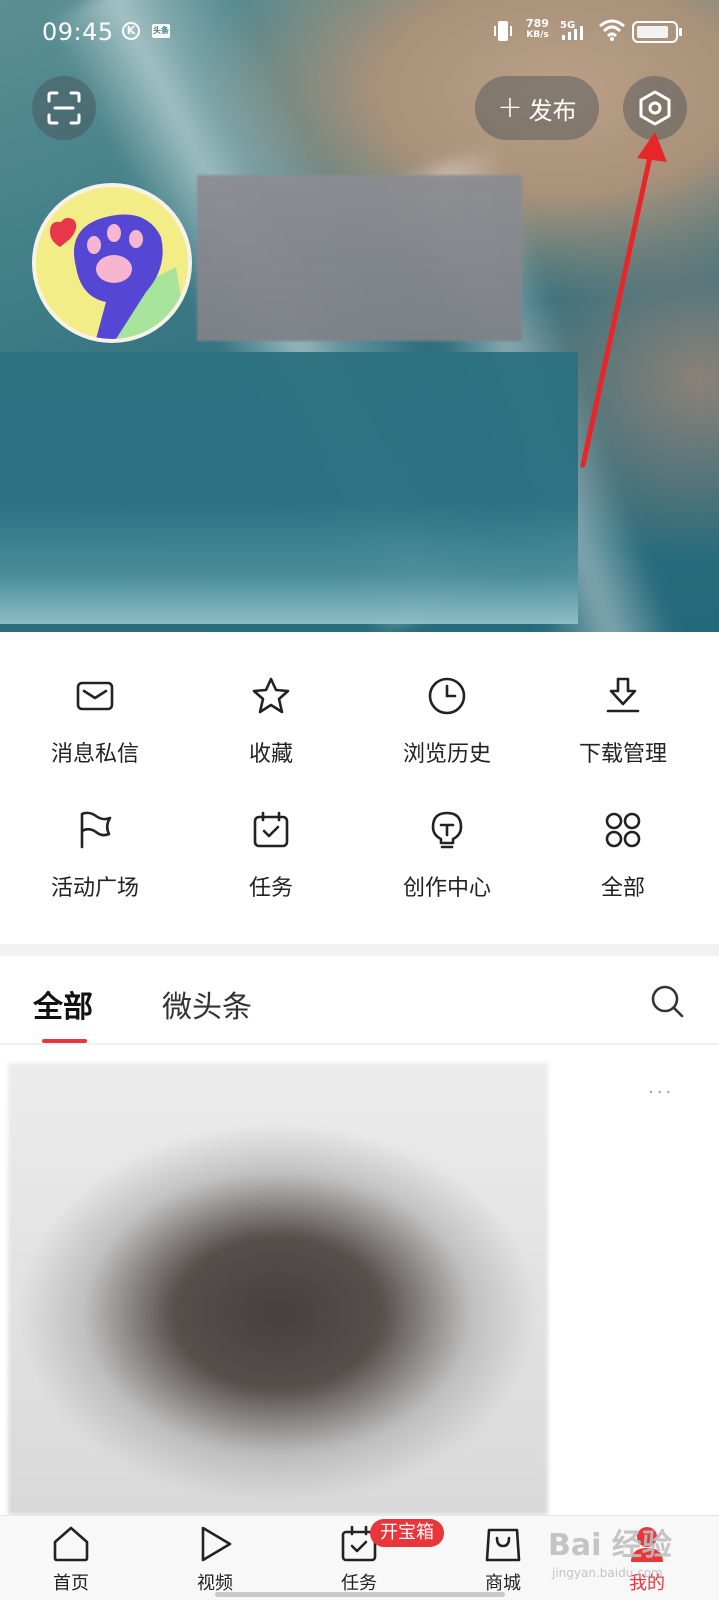 The image size is (719, 1600). I want to click on shortcut-label: 消息私信, so click(94, 754).